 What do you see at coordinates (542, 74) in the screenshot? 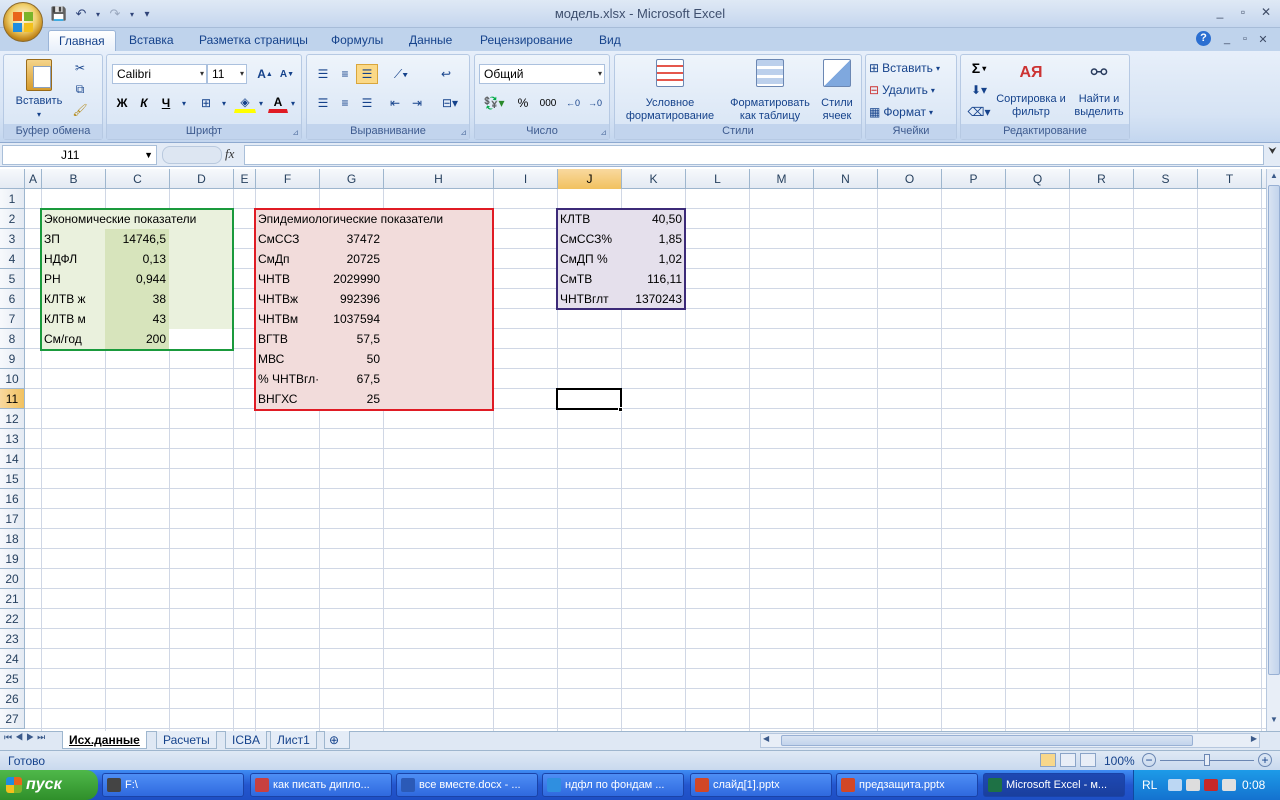
I see `number-format-combo: Общий ▾` at bounding box center [542, 74].